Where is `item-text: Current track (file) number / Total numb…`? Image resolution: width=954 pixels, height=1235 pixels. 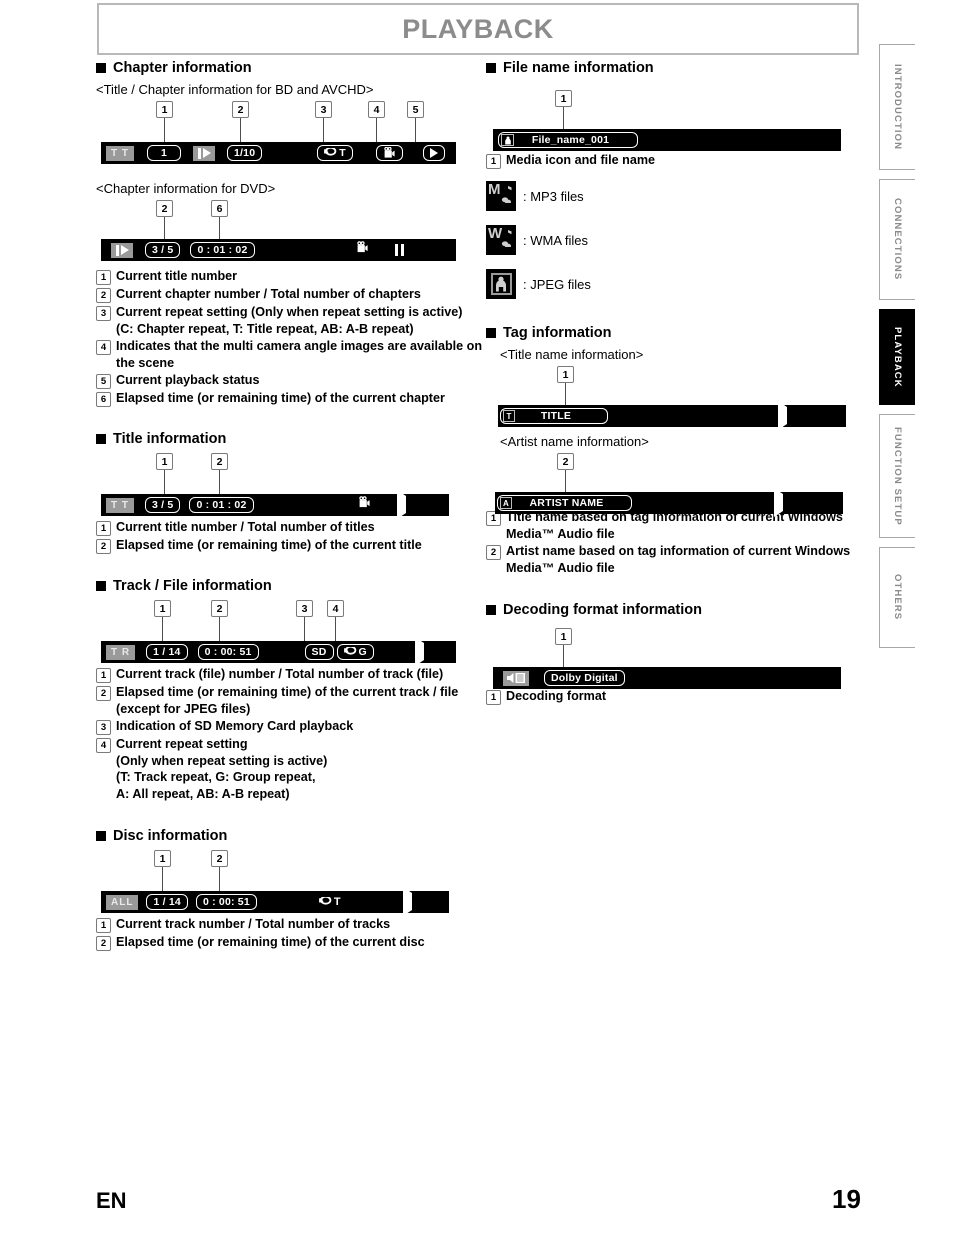 item-text: Current track (file) number / Total numb… is located at coordinates (280, 674).